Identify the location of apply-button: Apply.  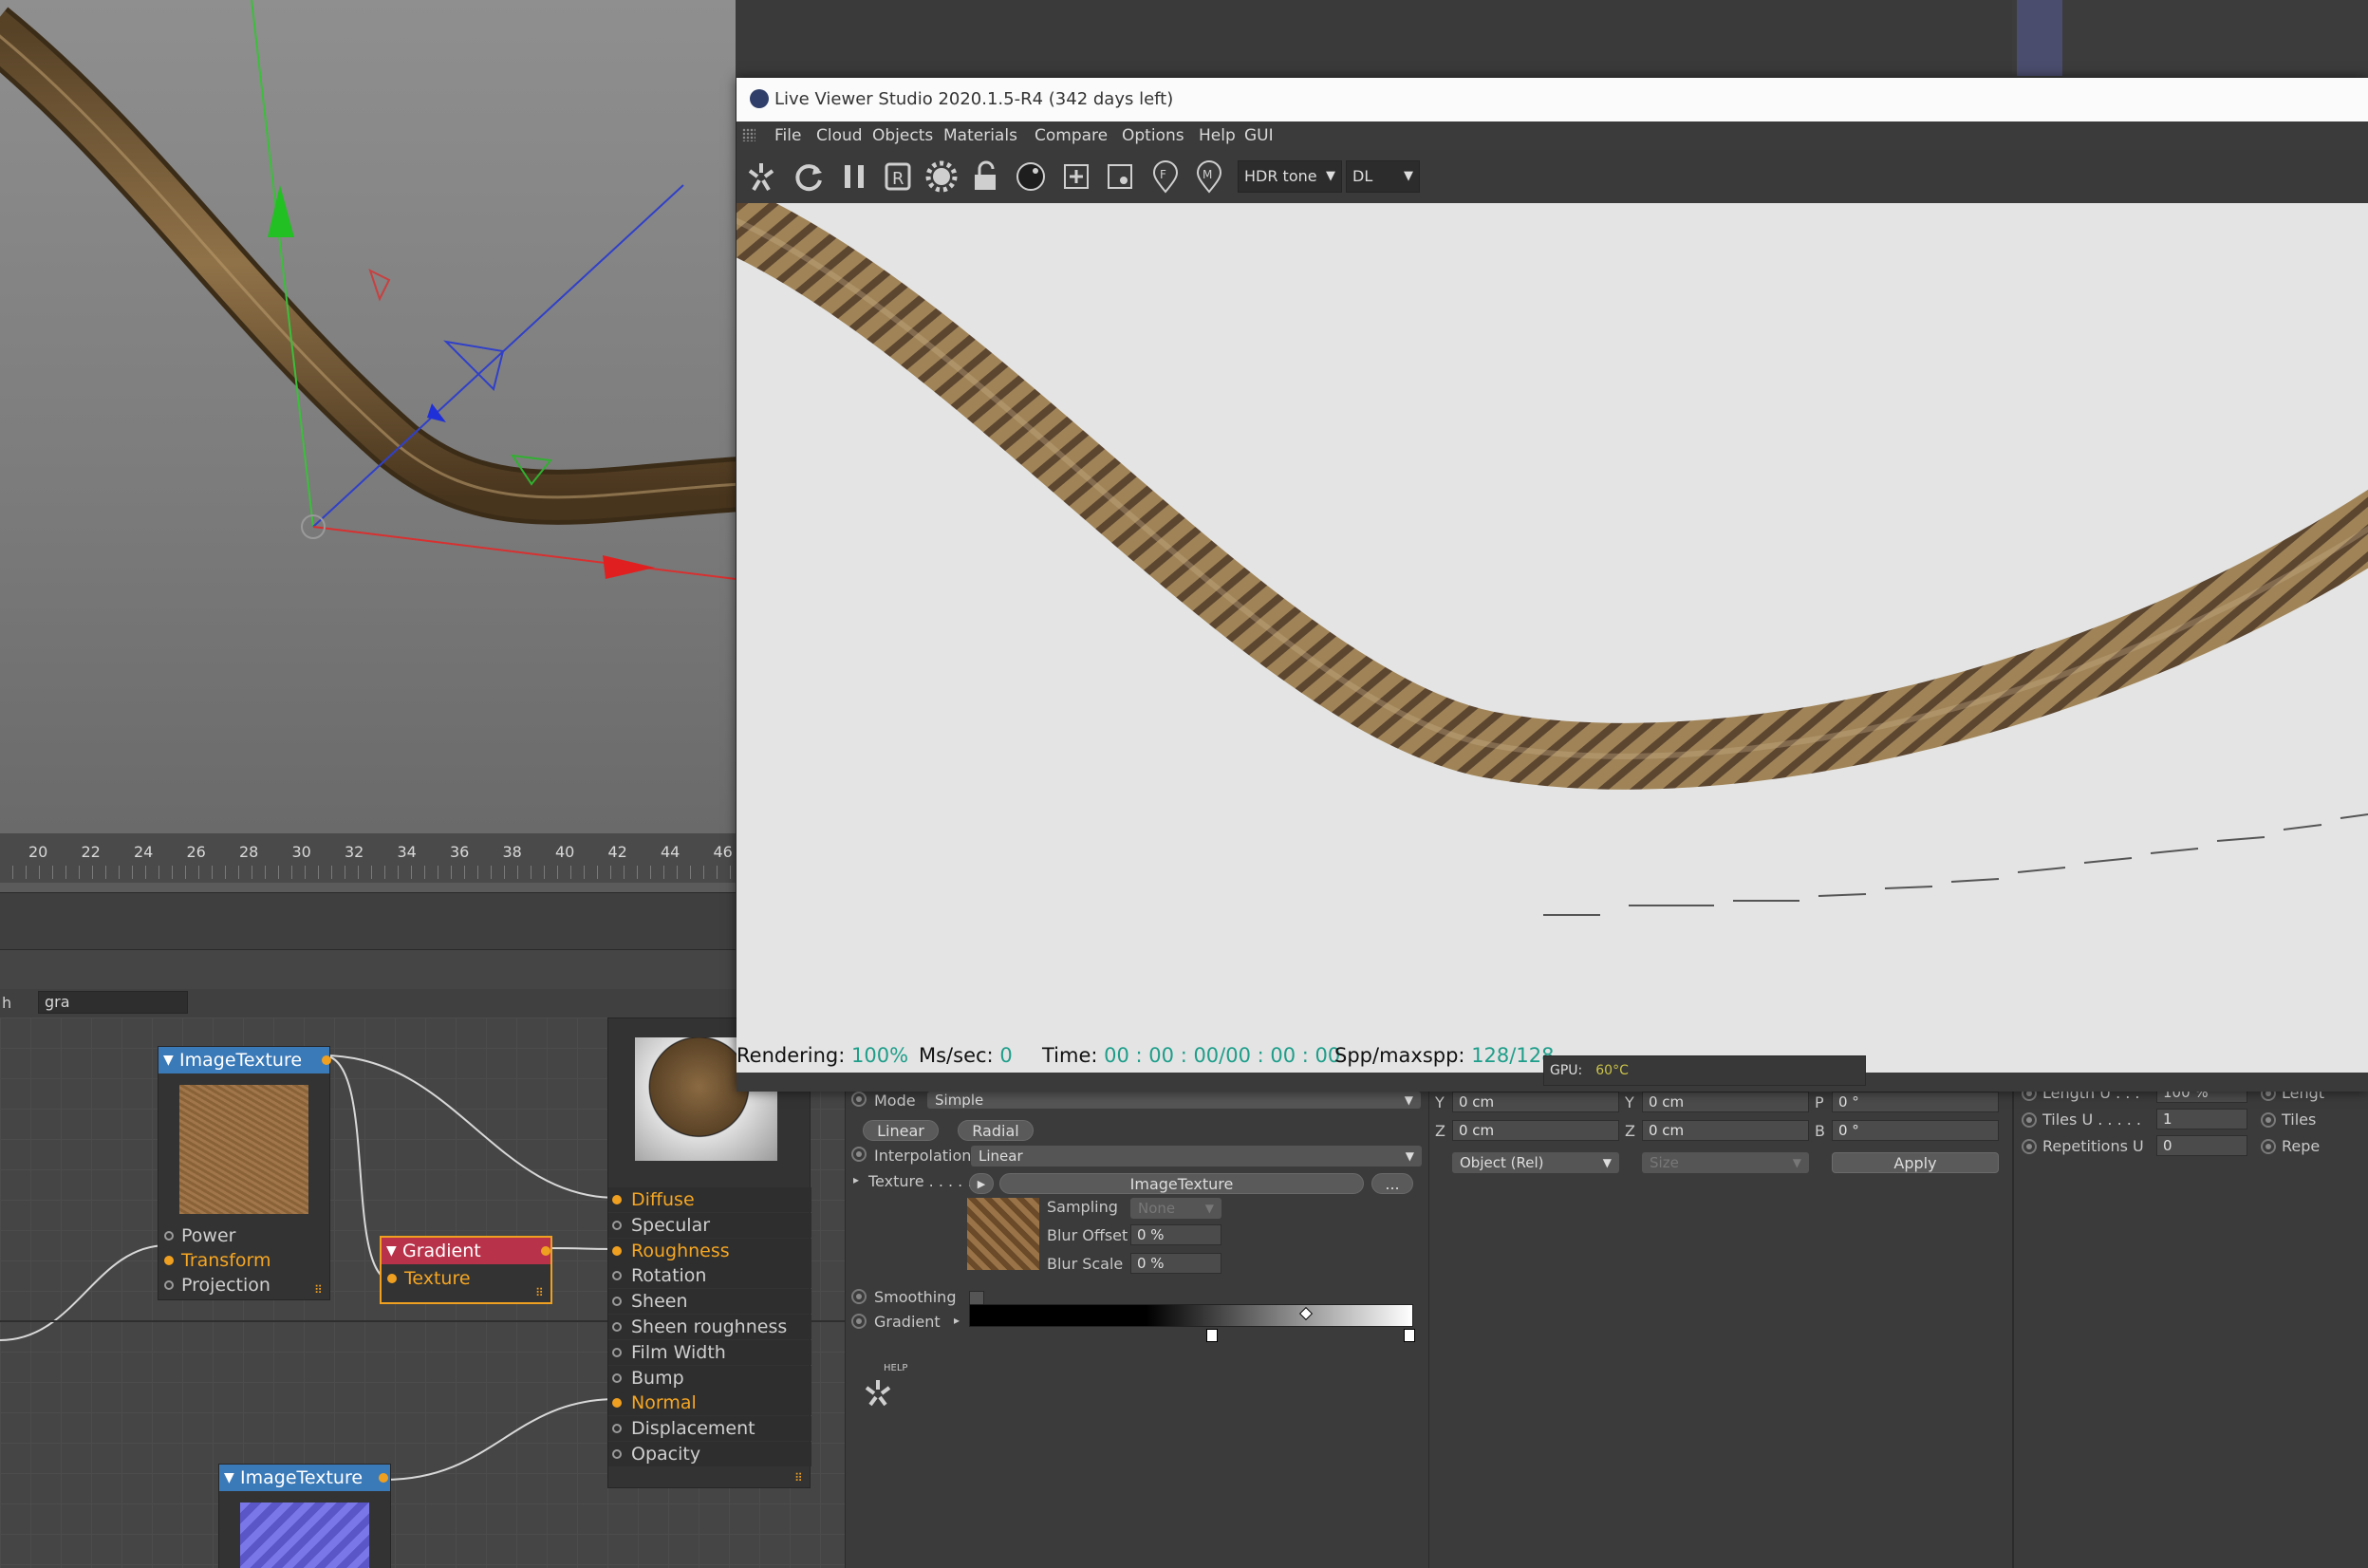
(1916, 1162).